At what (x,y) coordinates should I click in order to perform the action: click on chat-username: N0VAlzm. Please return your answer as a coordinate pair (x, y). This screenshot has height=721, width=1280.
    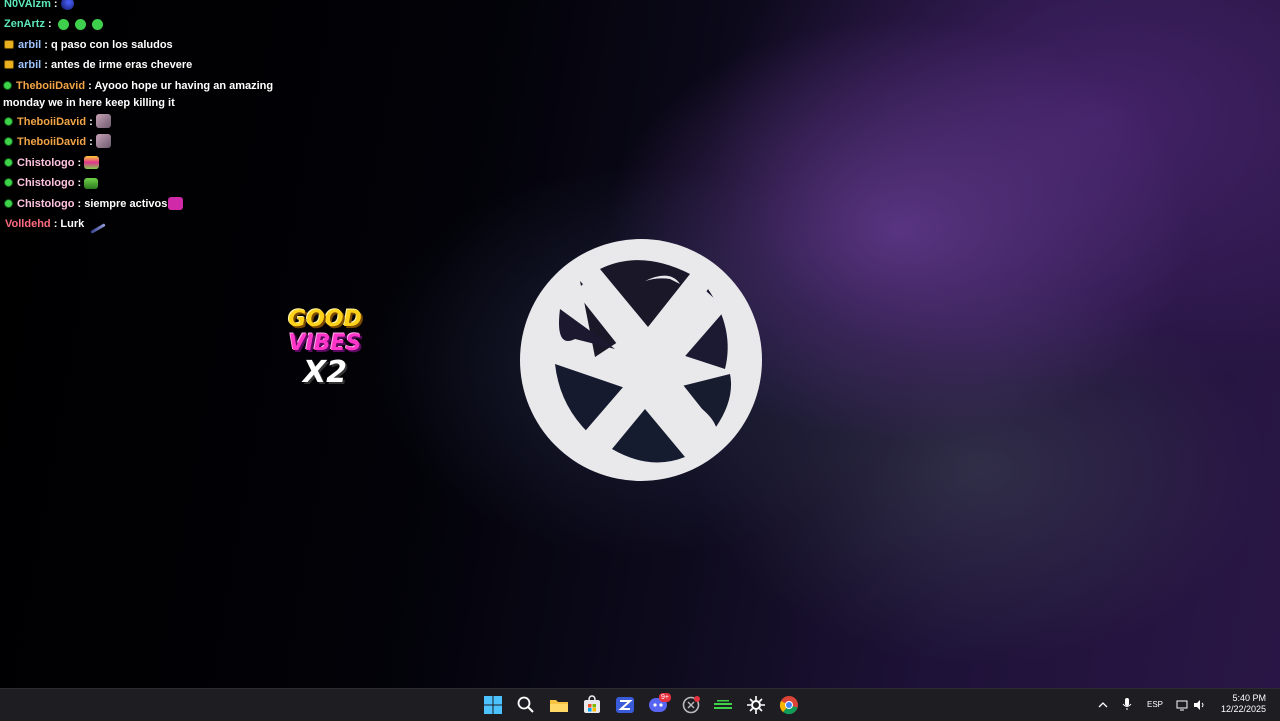
    Looking at the image, I should click on (27, 5).